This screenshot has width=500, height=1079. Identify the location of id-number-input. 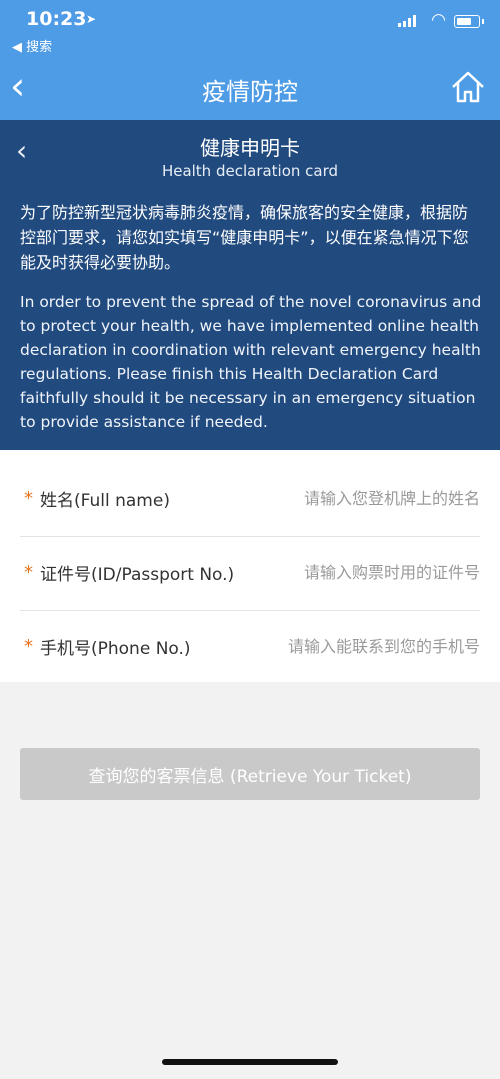
(375, 572).